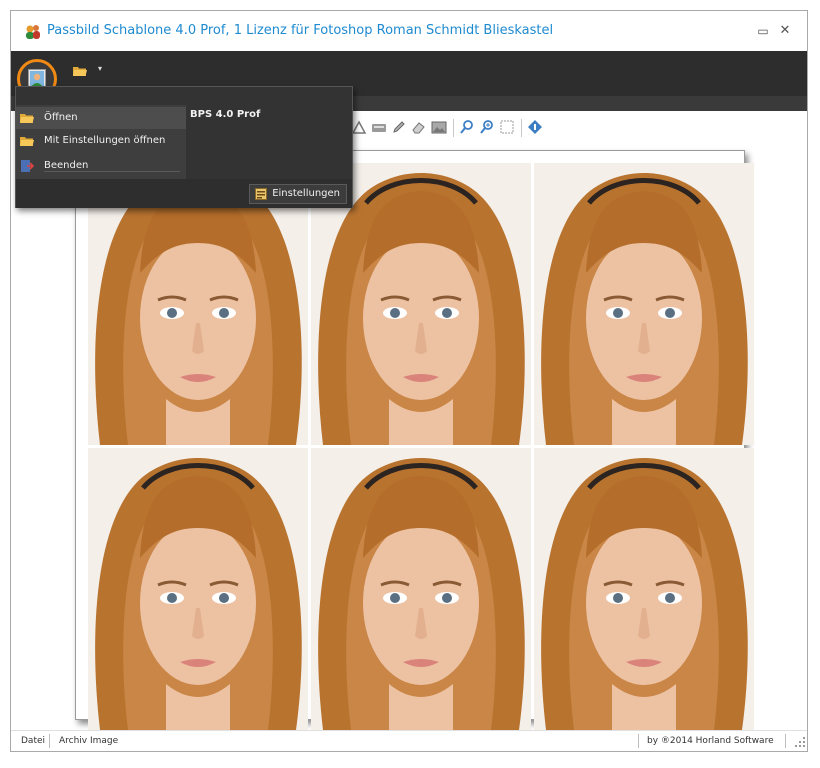 The height and width of the screenshot is (768, 820). What do you see at coordinates (306, 193) in the screenshot?
I see `einstellungen-label: Einstellungen` at bounding box center [306, 193].